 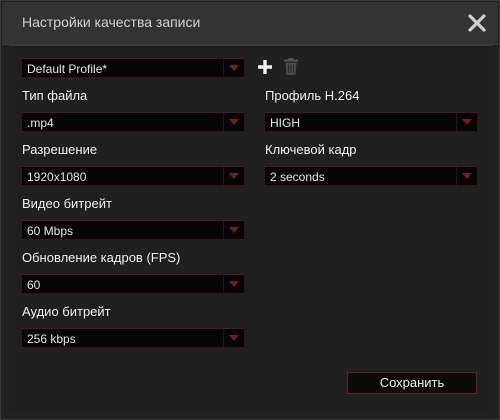 I want to click on close-icon, so click(x=477, y=23).